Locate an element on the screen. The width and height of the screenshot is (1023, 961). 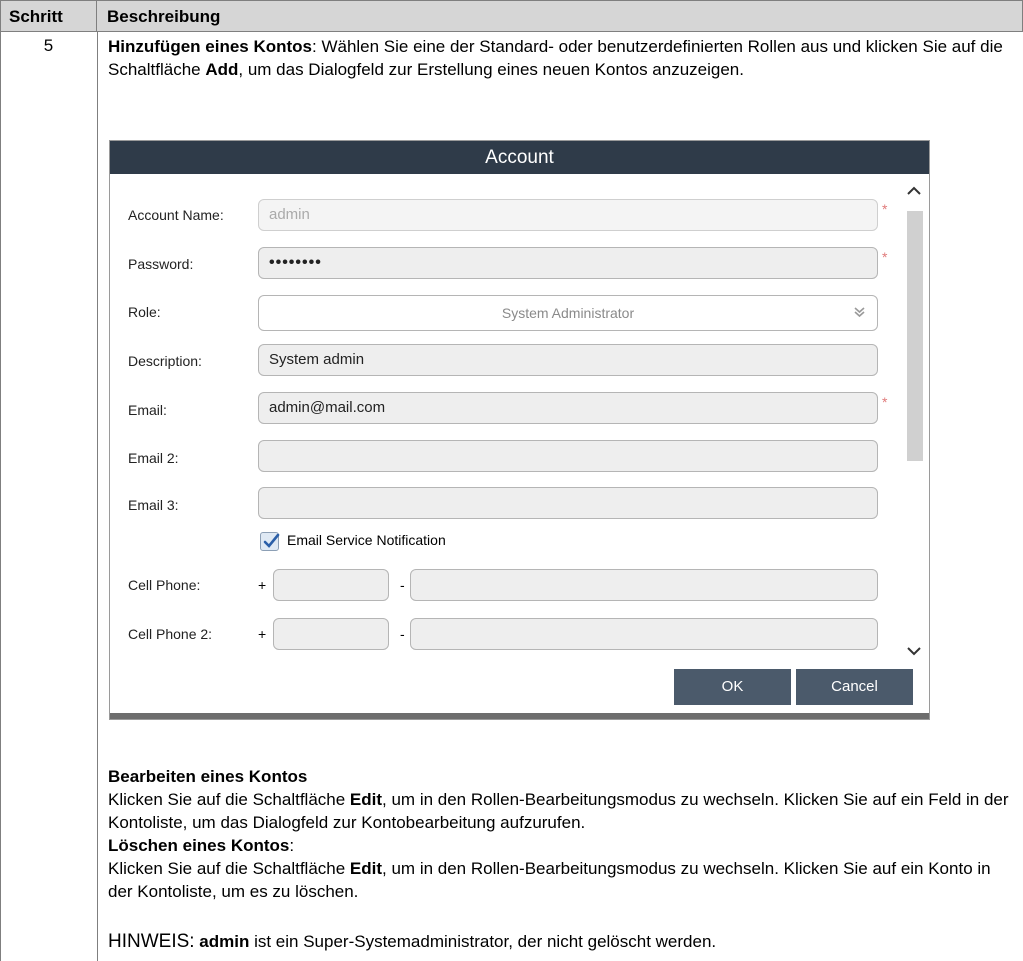
description-field: System admin is located at coordinates (568, 360).